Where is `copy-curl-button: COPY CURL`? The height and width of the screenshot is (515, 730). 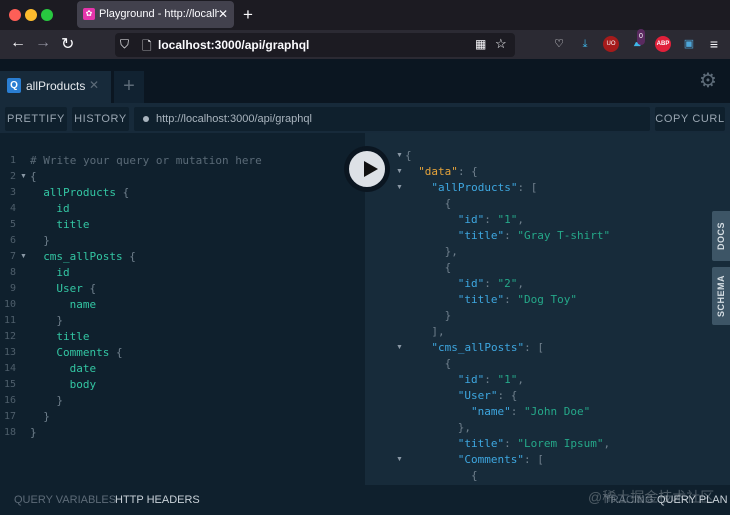 copy-curl-button: COPY CURL is located at coordinates (690, 119).